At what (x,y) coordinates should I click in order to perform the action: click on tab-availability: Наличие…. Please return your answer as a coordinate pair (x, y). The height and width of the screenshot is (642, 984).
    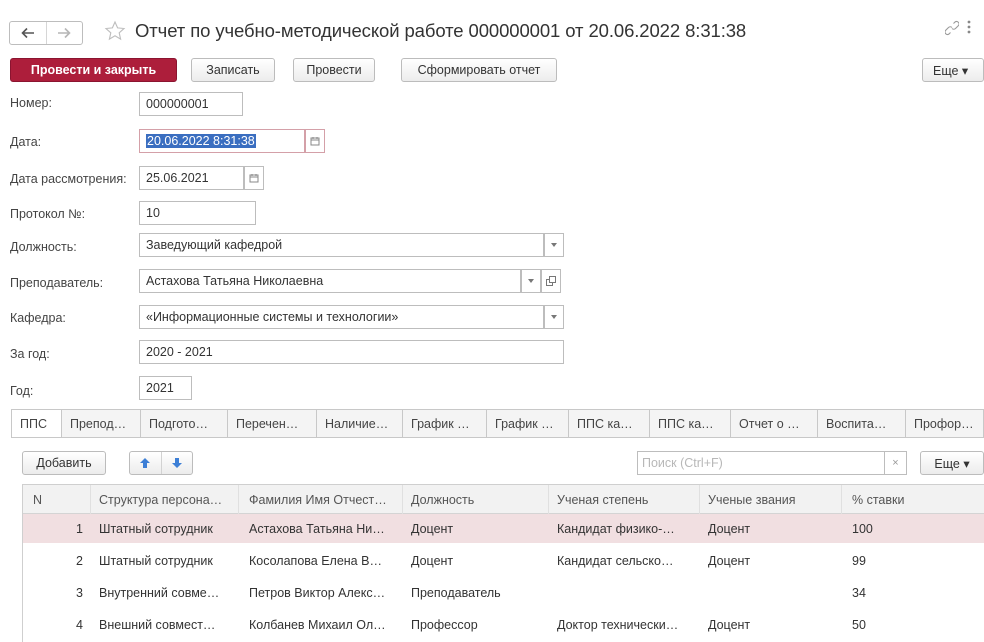
    Looking at the image, I should click on (360, 423).